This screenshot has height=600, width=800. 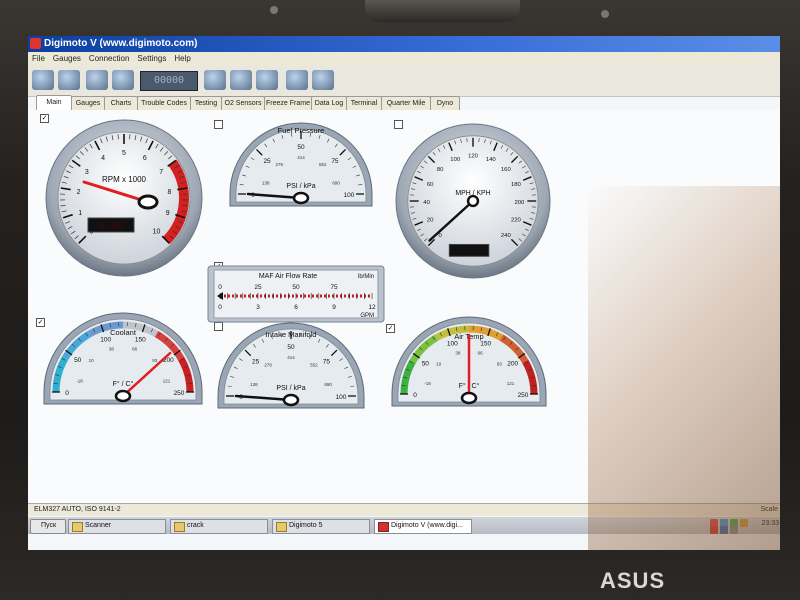 I want to click on tab-charts: Charts, so click(x=121, y=103).